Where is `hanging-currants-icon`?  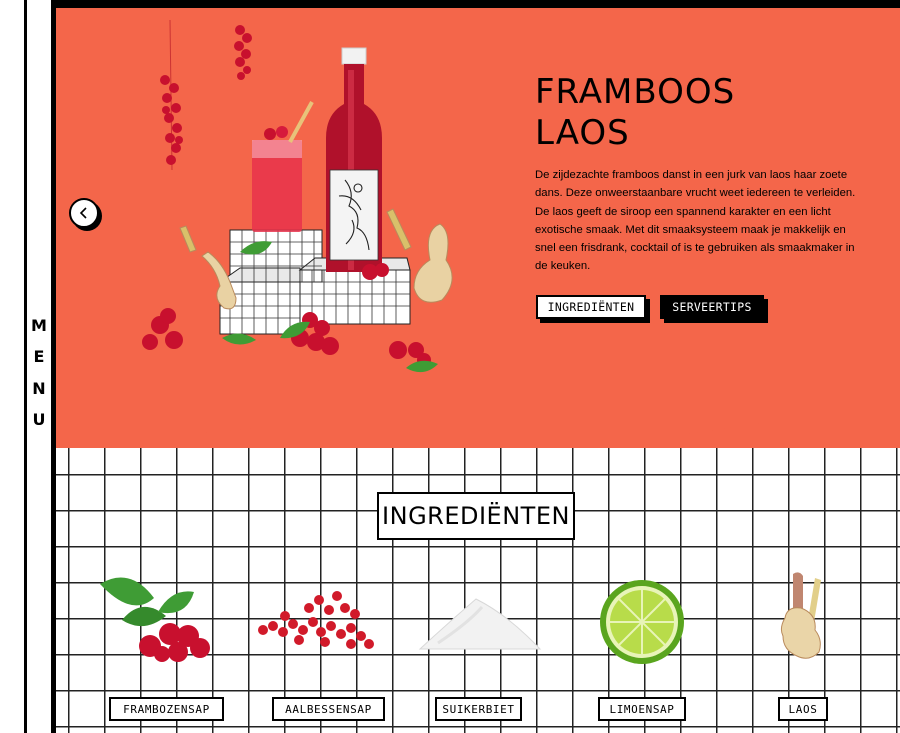 hanging-currants-icon is located at coordinates (206, 95).